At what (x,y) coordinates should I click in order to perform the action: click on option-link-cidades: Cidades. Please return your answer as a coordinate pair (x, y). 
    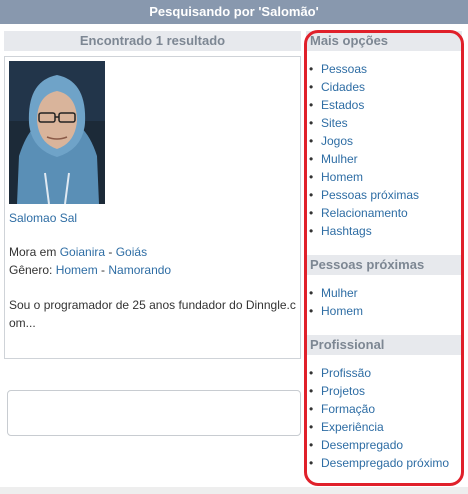
    Looking at the image, I should click on (343, 87).